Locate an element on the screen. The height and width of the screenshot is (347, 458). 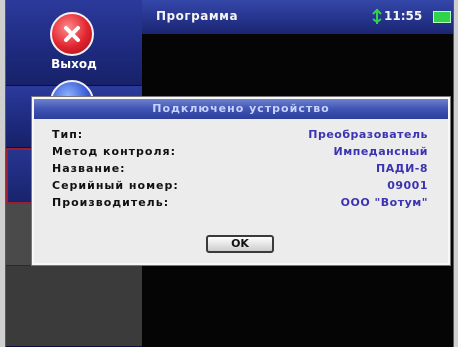
close-icon is located at coordinates (72, 34).